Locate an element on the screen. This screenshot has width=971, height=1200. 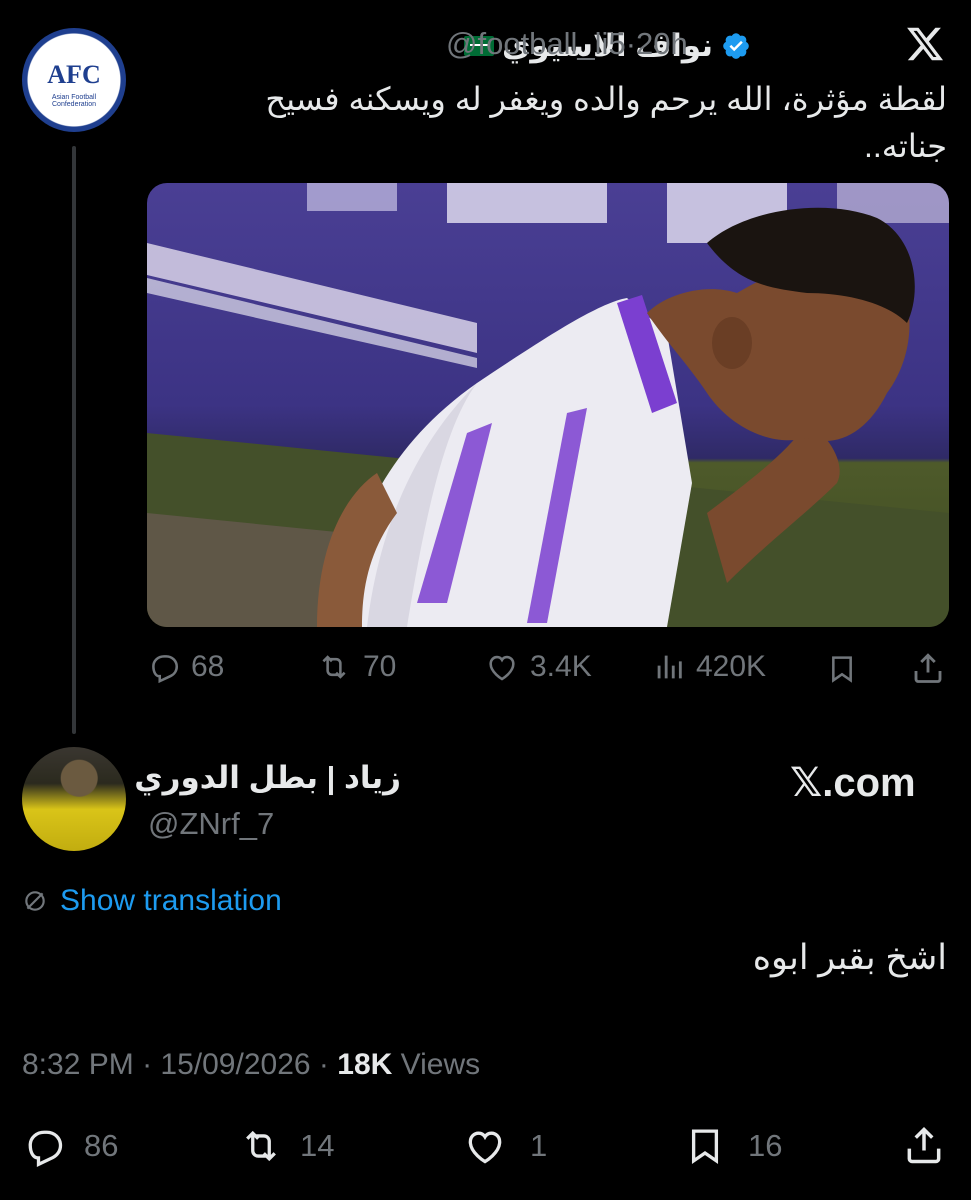
reply-repost-count: 14 is located at coordinates (317, 1145).